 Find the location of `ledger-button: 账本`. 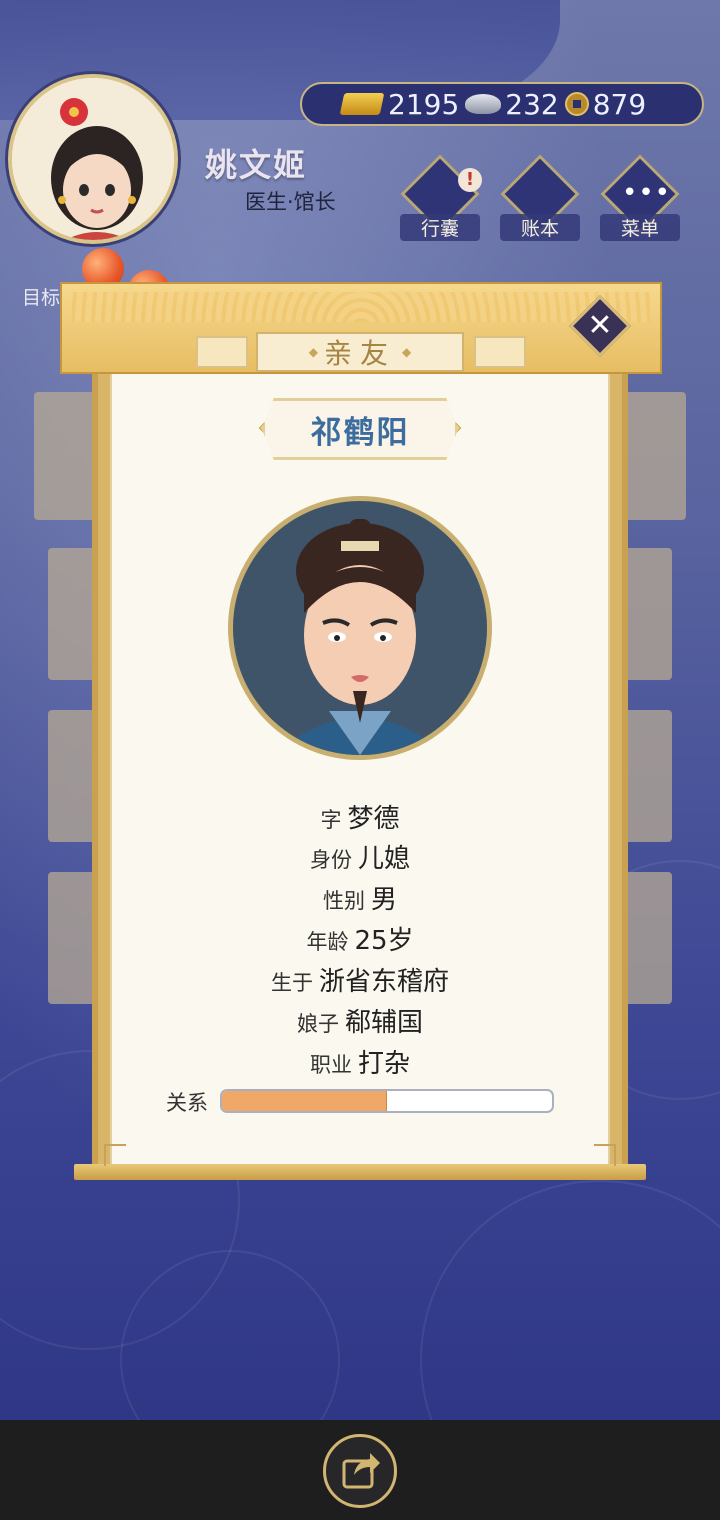

ledger-button: 账本 is located at coordinates (540, 197).